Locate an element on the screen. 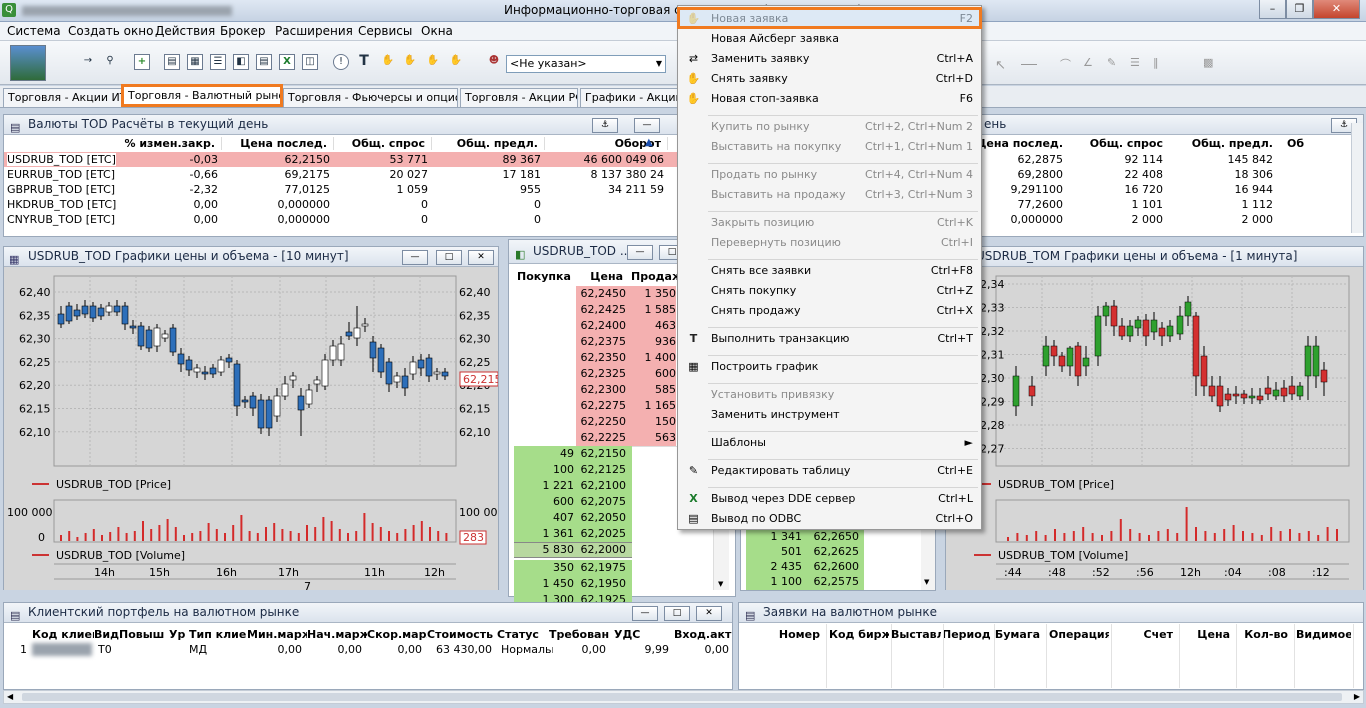  menu-item-6: Выставить на покупку Ctrl+1, Ctrl+Num 1 is located at coordinates (829, 147).